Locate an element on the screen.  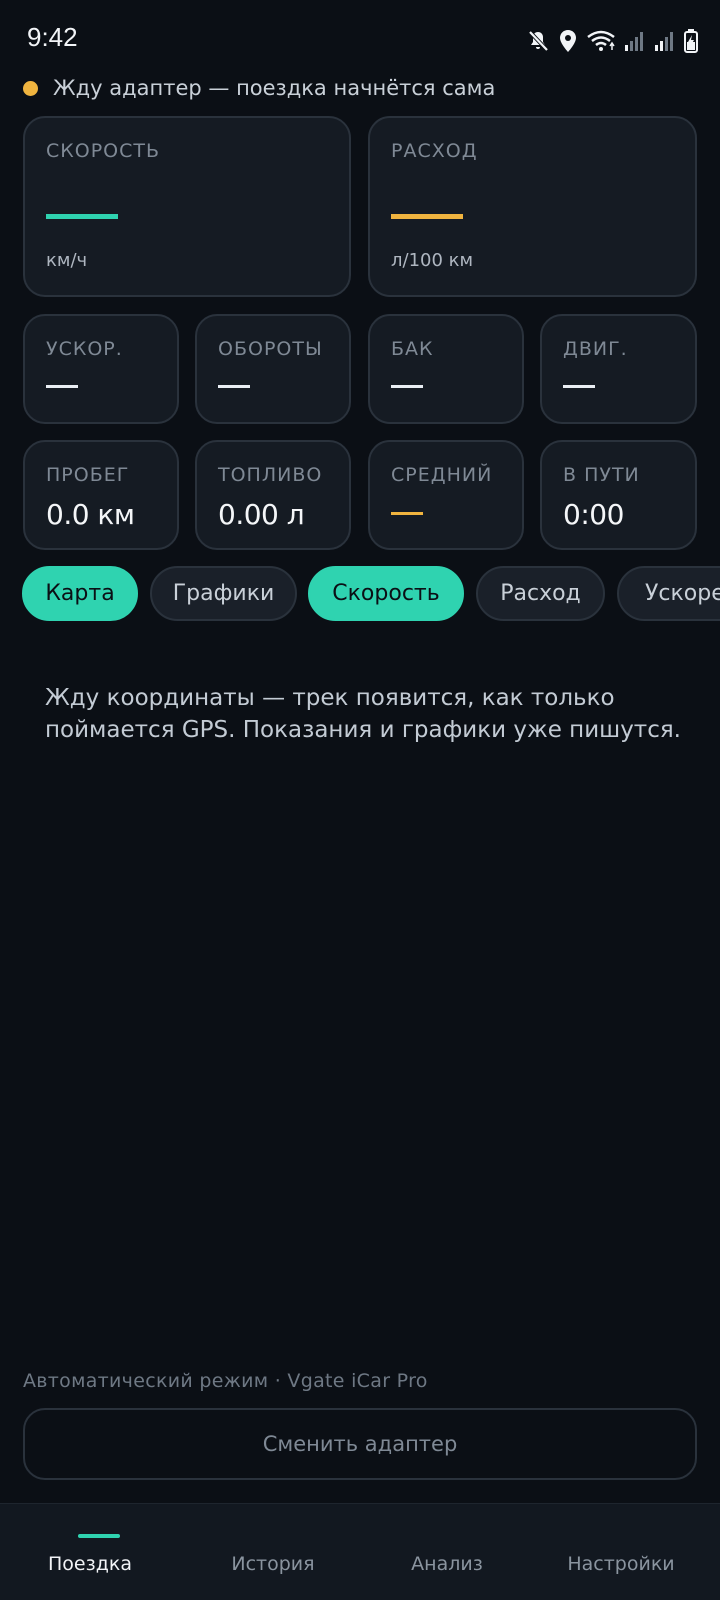
view-chips: Карта Графики Скорость Расход Ускоре is located at coordinates (371, 594).